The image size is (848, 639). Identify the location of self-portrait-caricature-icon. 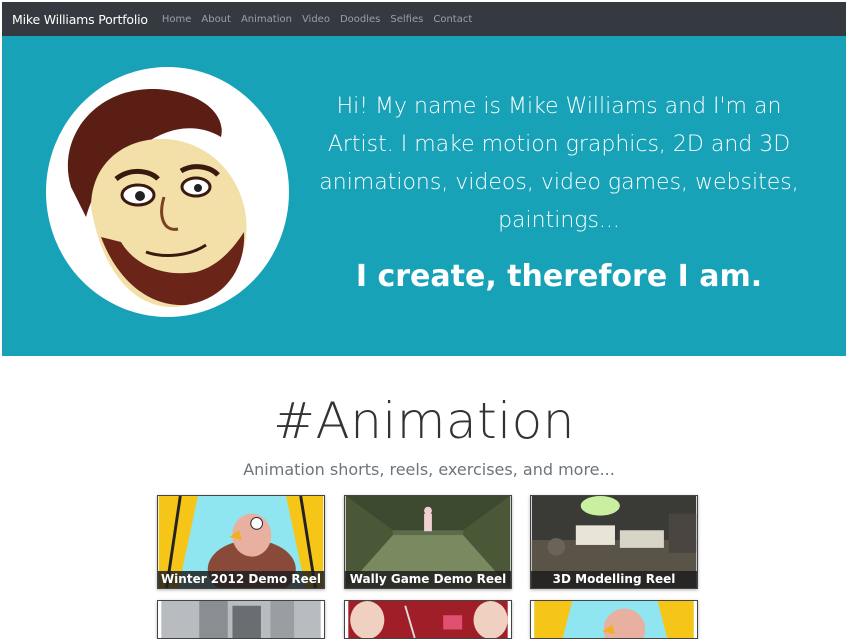
(157, 198).